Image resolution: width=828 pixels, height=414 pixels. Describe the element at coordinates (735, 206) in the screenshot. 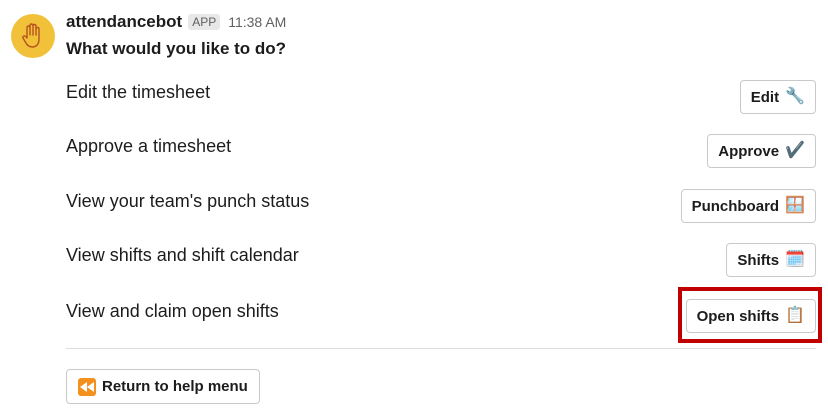

I see `button-label: Punchboard` at that location.